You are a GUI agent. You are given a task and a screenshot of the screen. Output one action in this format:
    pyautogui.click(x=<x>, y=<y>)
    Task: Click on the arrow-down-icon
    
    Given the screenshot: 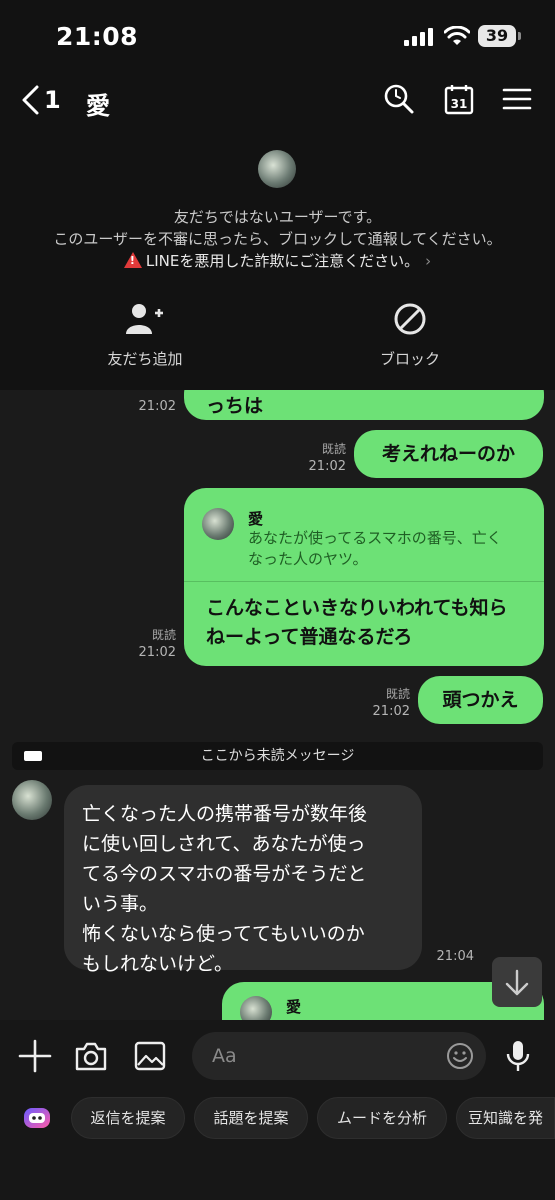 What is the action you would take?
    pyautogui.click(x=517, y=982)
    